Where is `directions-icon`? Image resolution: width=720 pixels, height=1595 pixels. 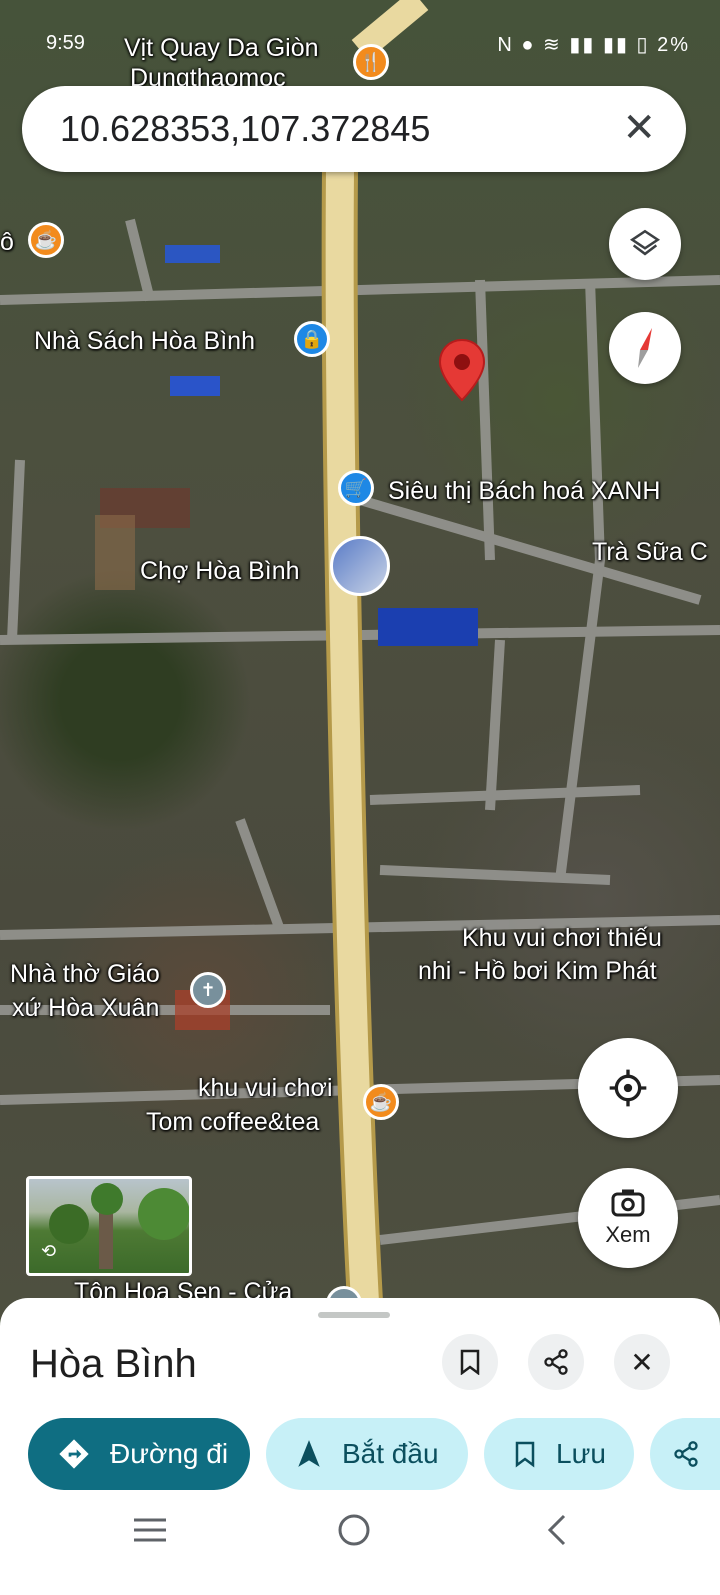
directions-icon is located at coordinates (74, 1454).